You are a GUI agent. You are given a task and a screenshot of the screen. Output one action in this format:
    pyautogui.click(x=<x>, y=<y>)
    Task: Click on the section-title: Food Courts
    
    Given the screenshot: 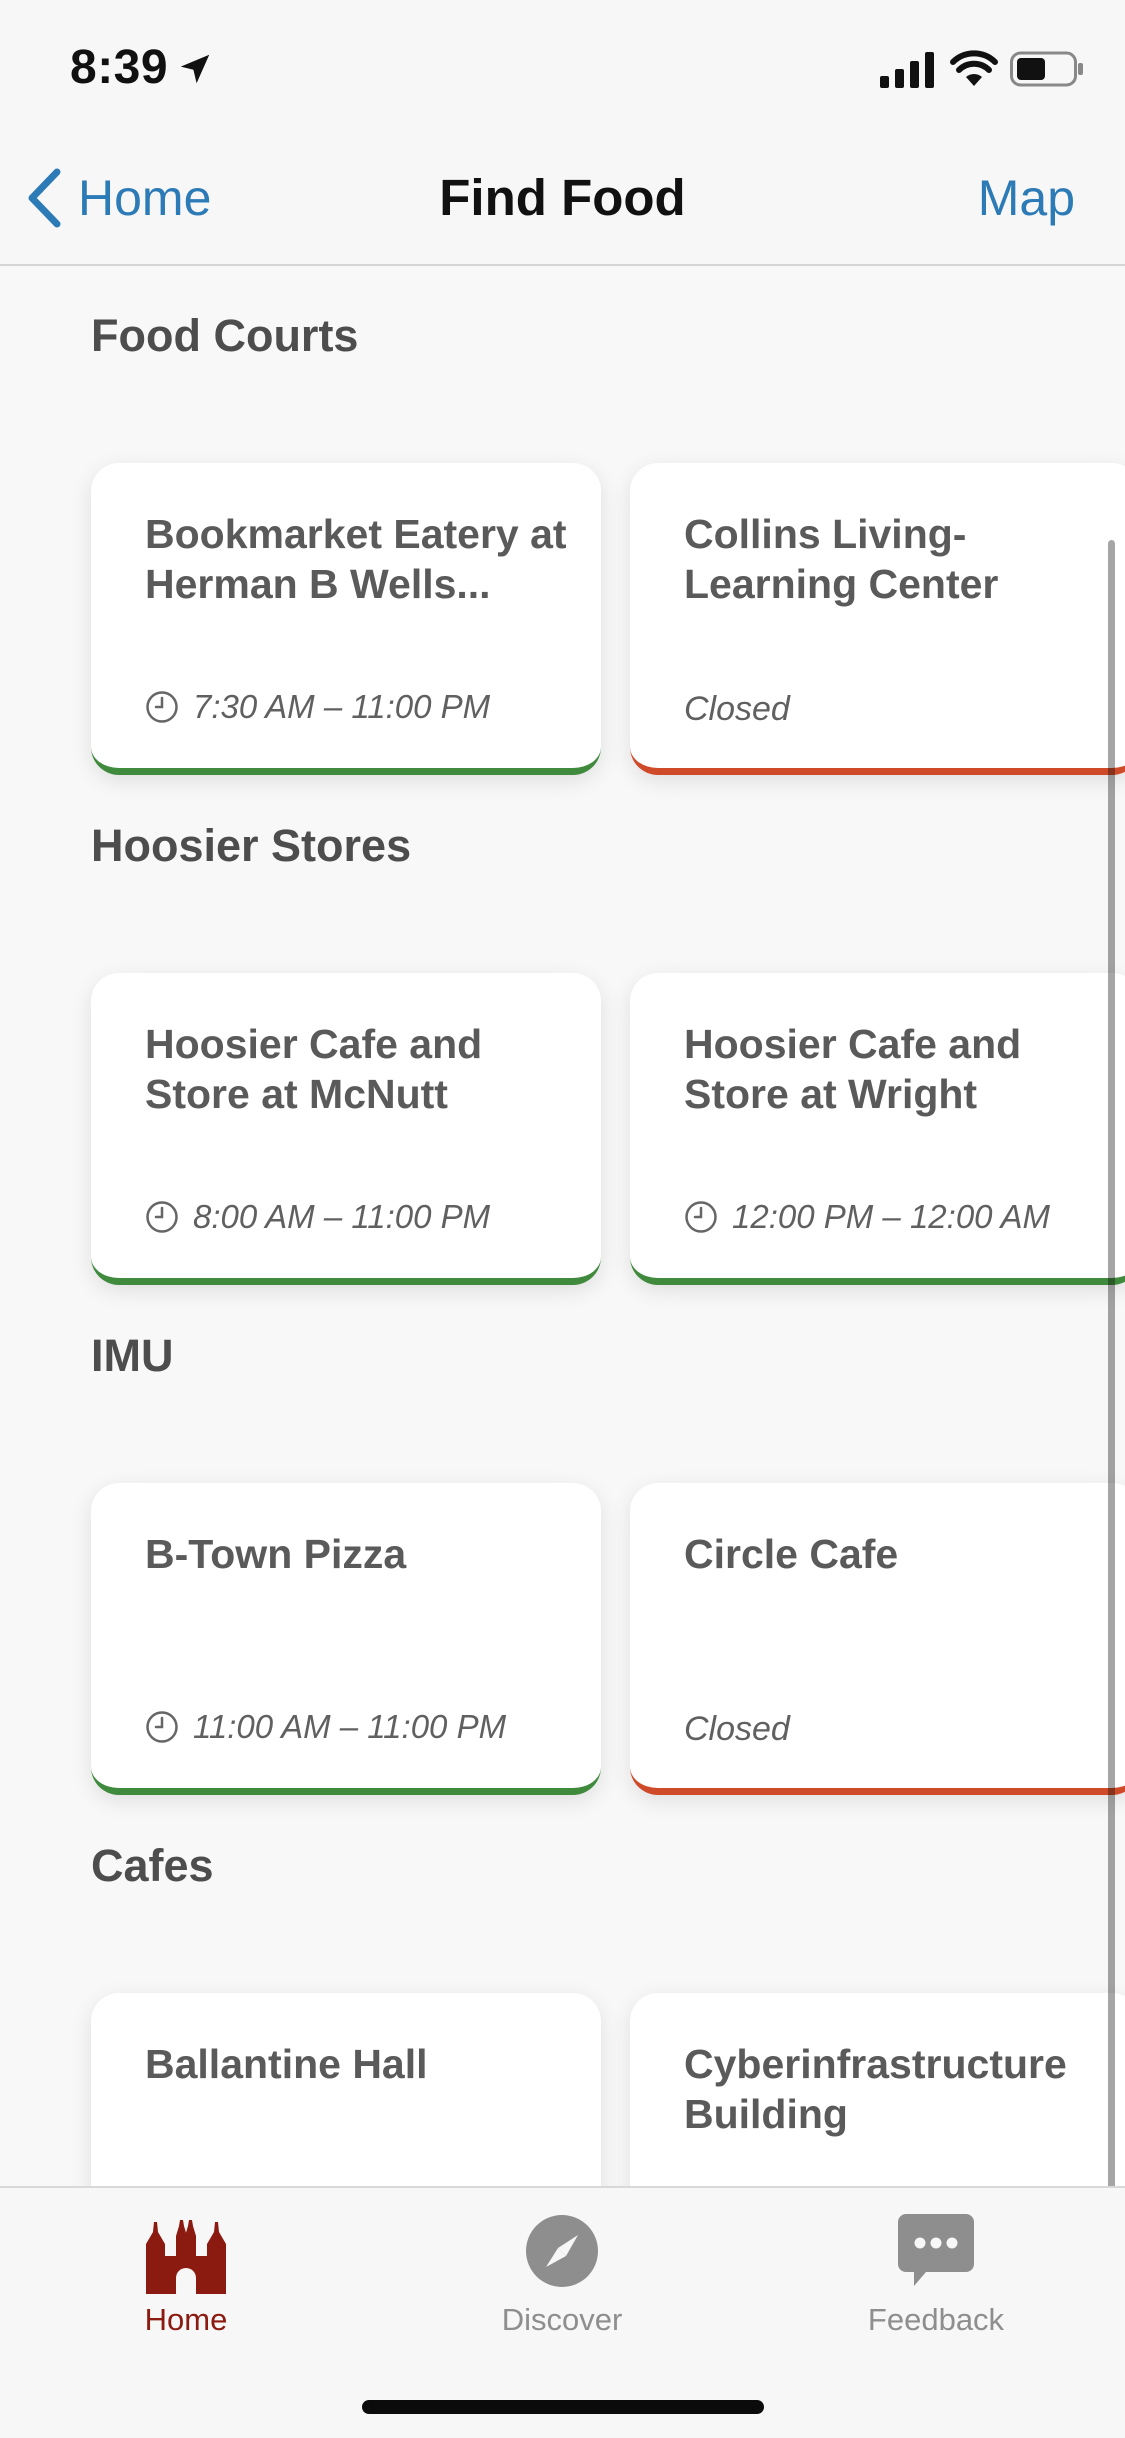 What is the action you would take?
    pyautogui.click(x=225, y=335)
    